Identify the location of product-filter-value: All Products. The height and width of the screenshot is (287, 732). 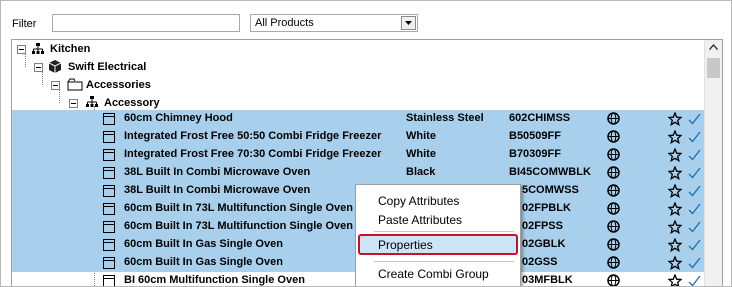
(284, 23).